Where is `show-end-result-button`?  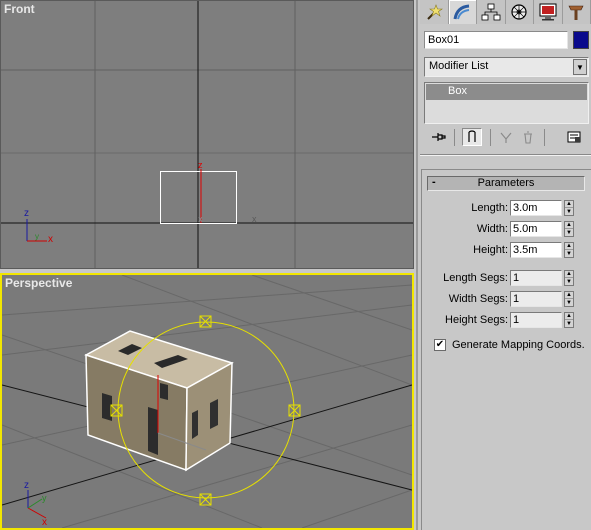
show-end-result-button is located at coordinates (472, 137).